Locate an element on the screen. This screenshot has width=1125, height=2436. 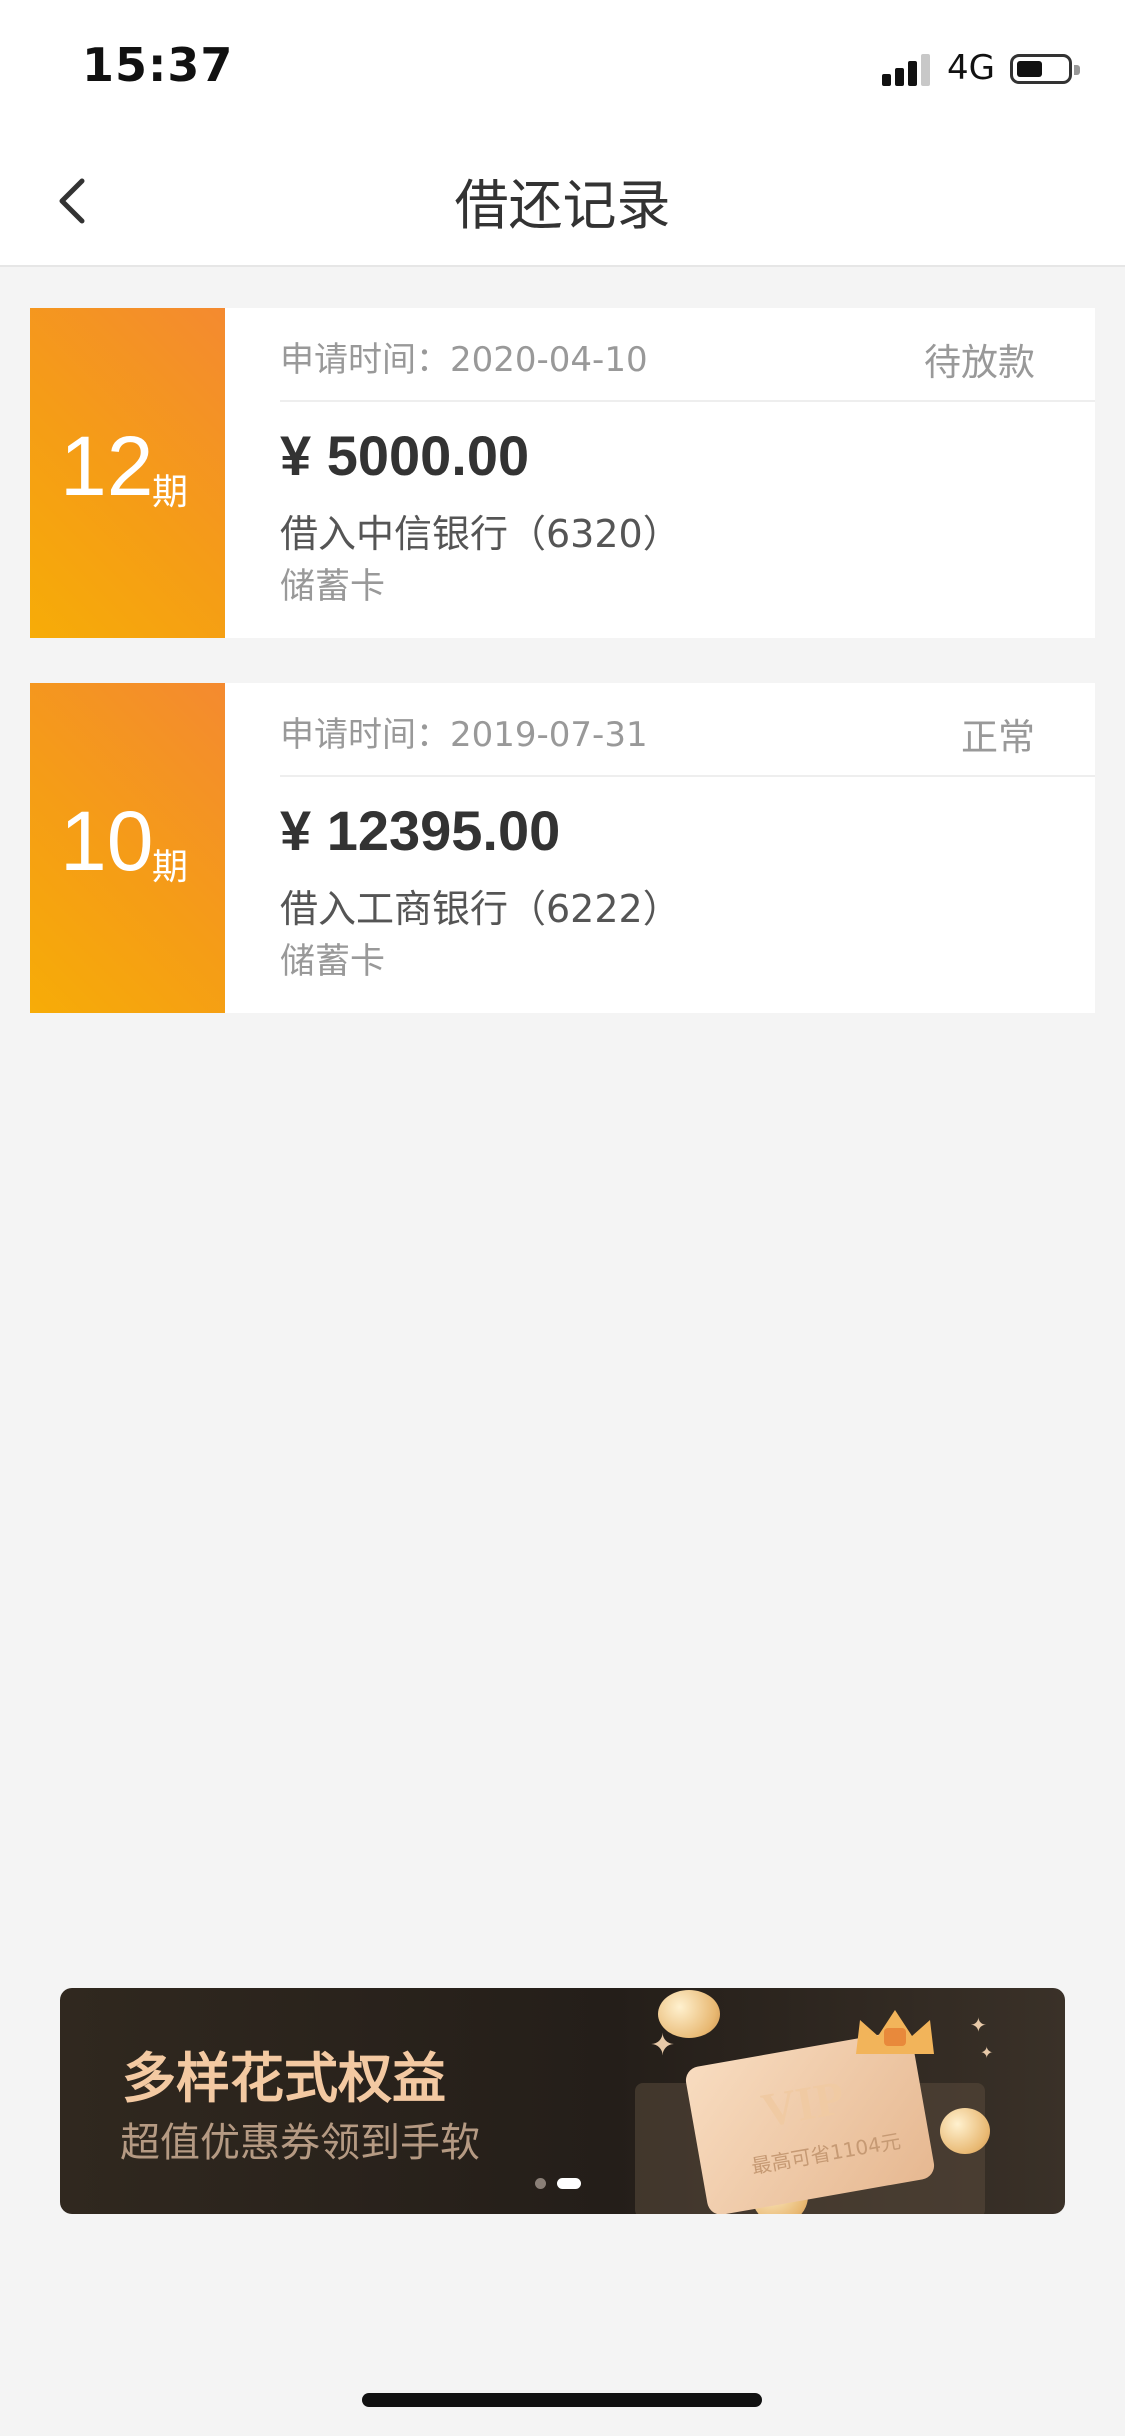
loan-amount: ¥ 12395.00 is located at coordinates (420, 830).